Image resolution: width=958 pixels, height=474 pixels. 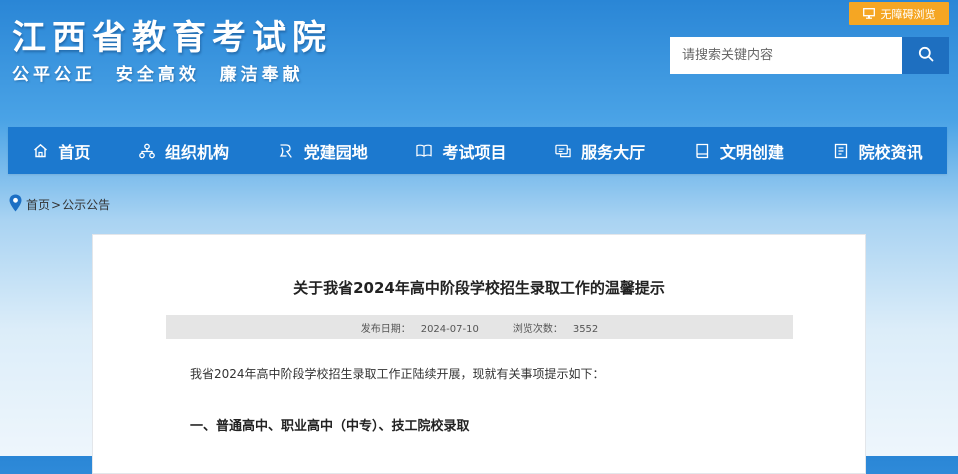 I want to click on site-slogan: 公平公正 安全高效 廉洁奉献, so click(x=158, y=75).